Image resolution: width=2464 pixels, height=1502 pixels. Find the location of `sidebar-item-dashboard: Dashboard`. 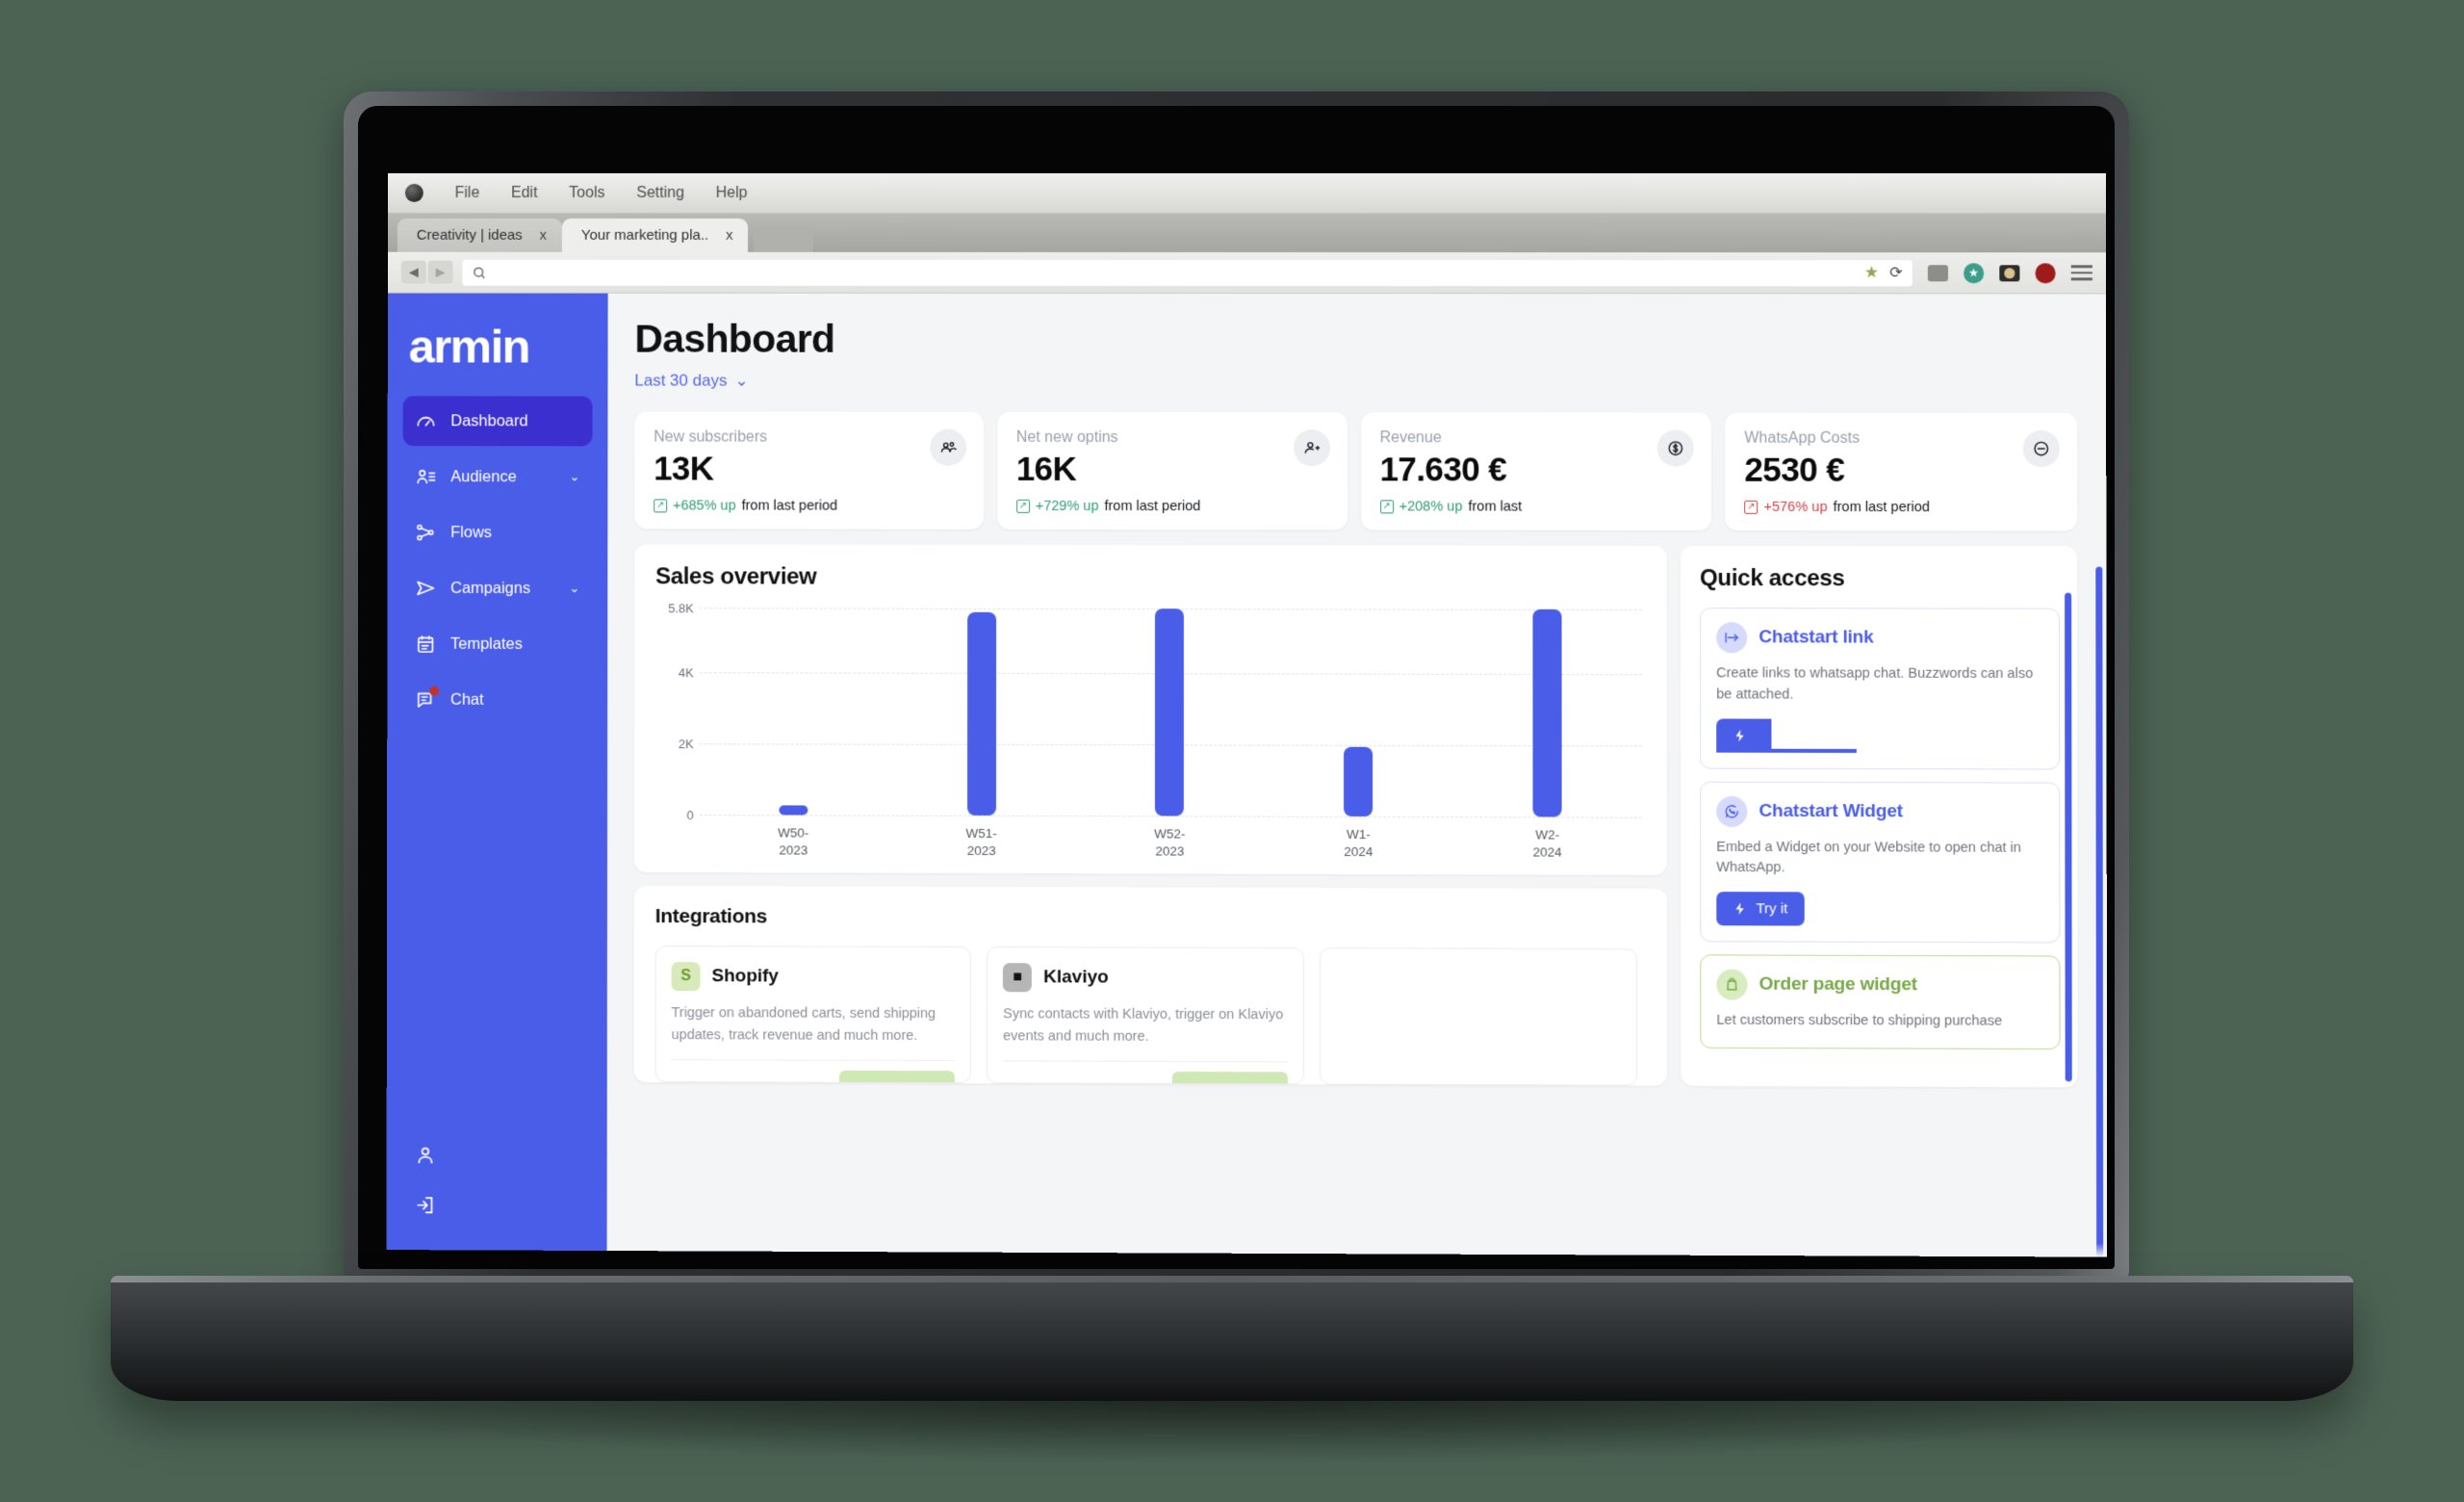

sidebar-item-dashboard: Dashboard is located at coordinates (497, 421).